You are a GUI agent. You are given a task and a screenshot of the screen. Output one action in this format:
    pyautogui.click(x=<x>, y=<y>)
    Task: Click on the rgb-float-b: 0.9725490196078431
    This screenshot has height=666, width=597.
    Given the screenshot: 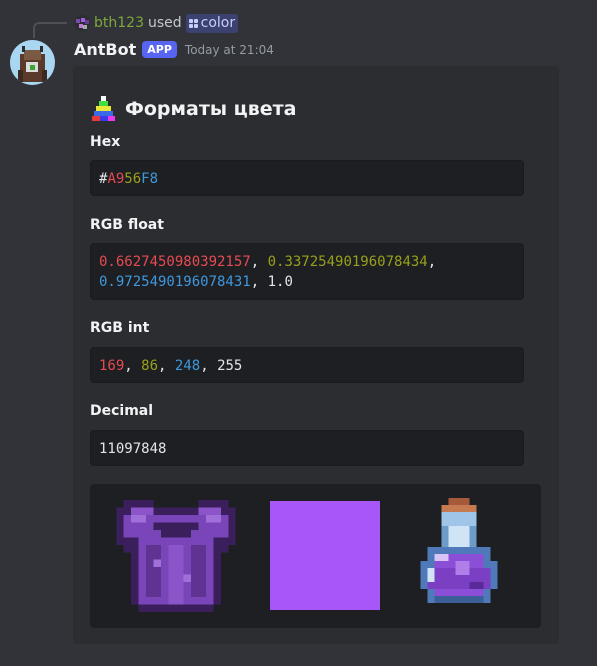 What is the action you would take?
    pyautogui.click(x=175, y=282)
    